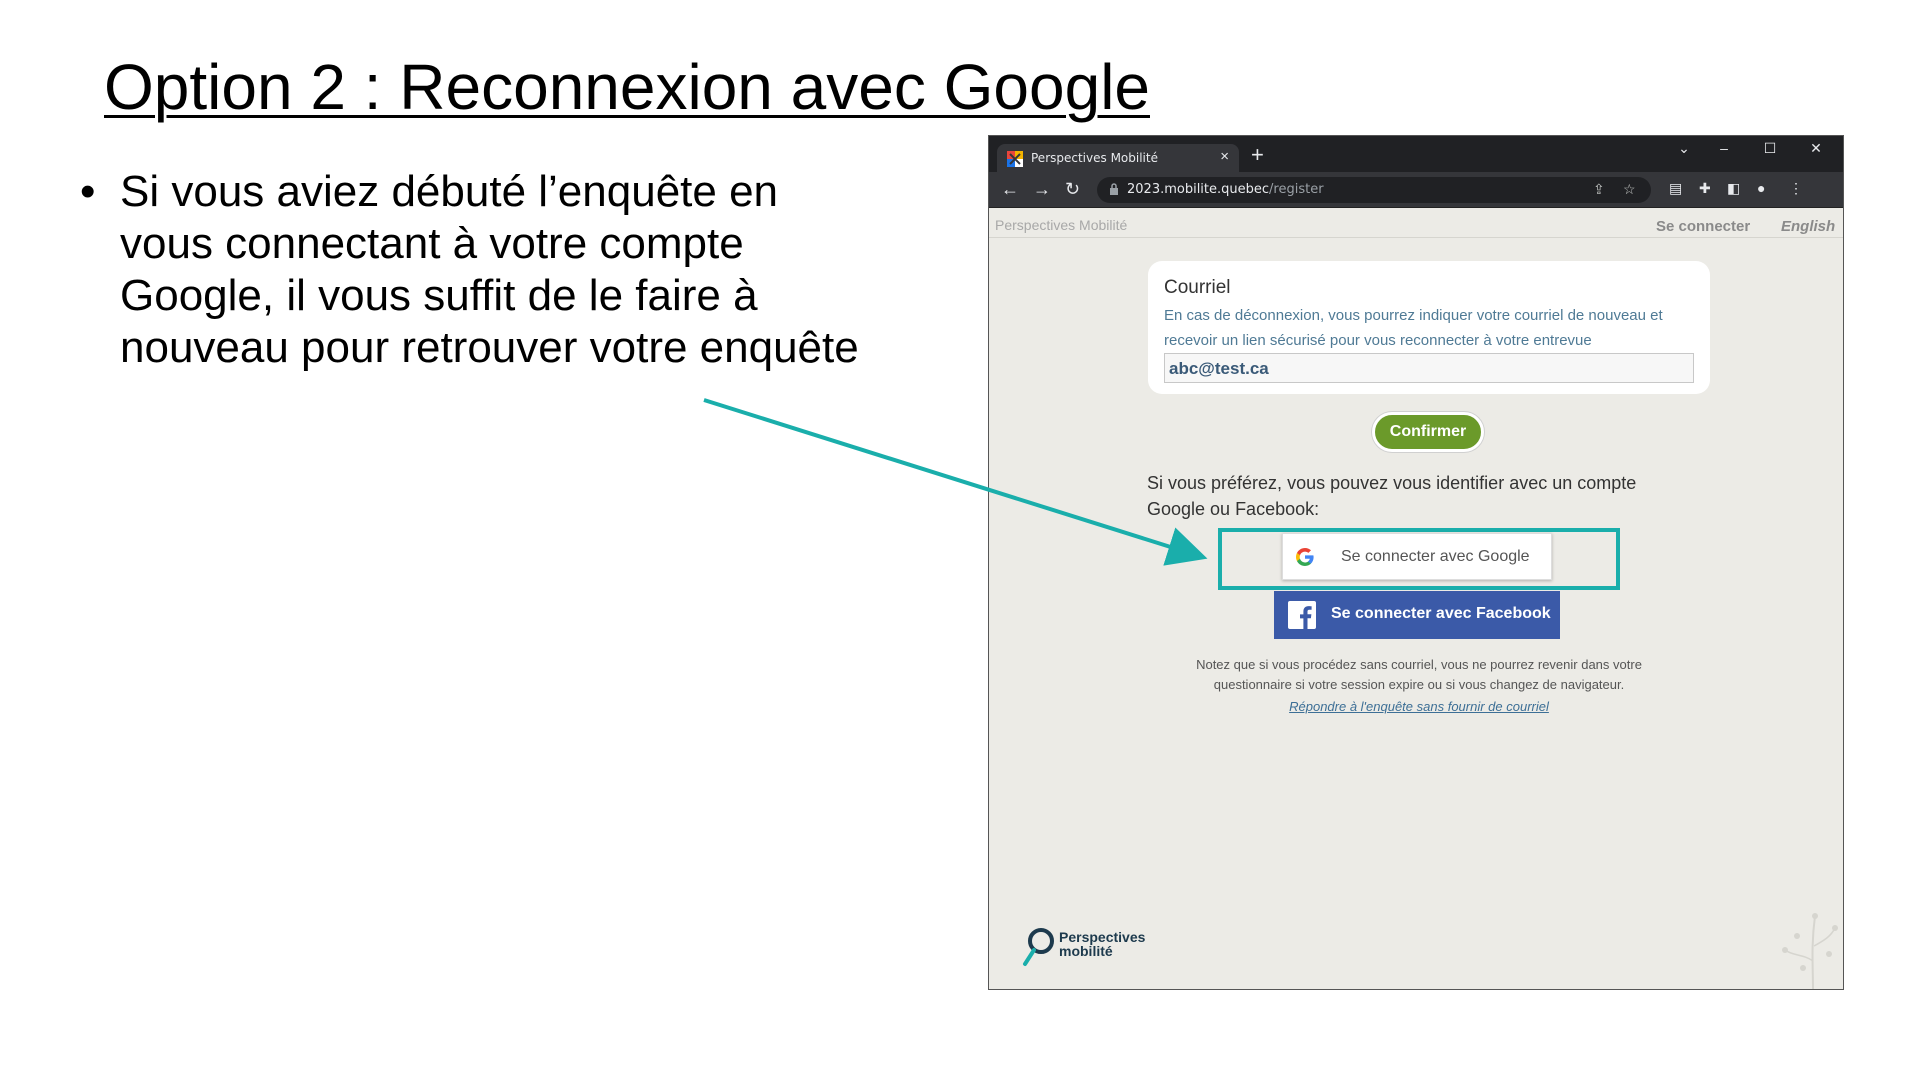  I want to click on tab-search-icon: ⌄, so click(1684, 148).